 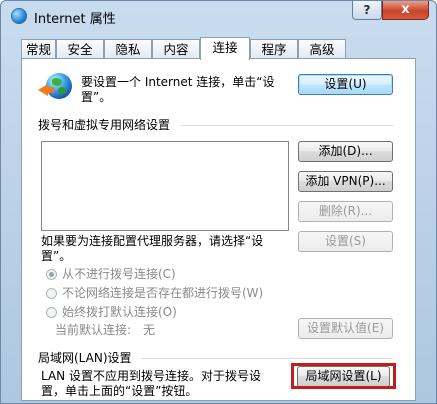 What do you see at coordinates (85, 358) in the screenshot?
I see `lan-heading: 局域网(LAN)设置` at bounding box center [85, 358].